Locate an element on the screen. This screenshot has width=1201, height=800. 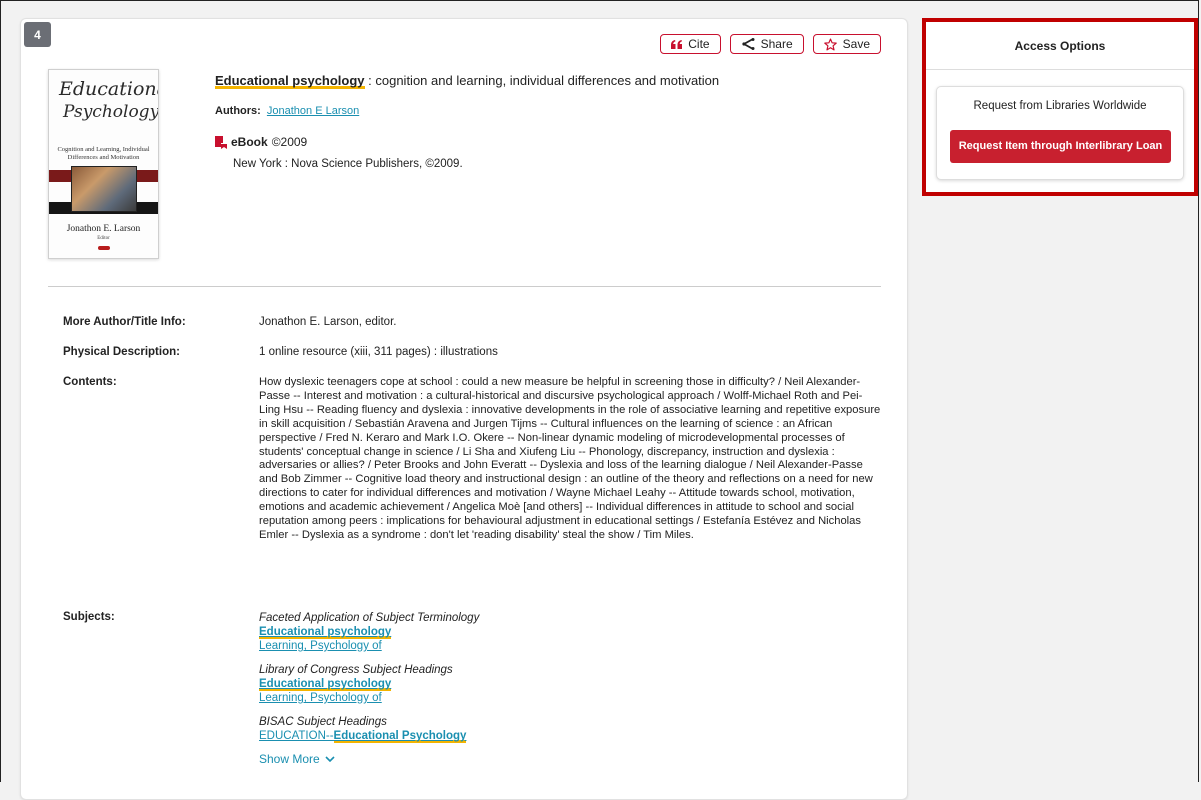
contents-label: Contents: is located at coordinates (90, 382).